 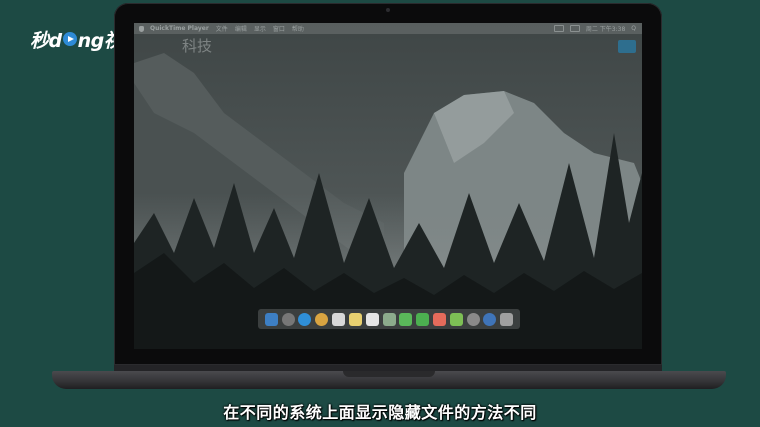 What do you see at coordinates (271, 319) in the screenshot?
I see `finder-icon` at bounding box center [271, 319].